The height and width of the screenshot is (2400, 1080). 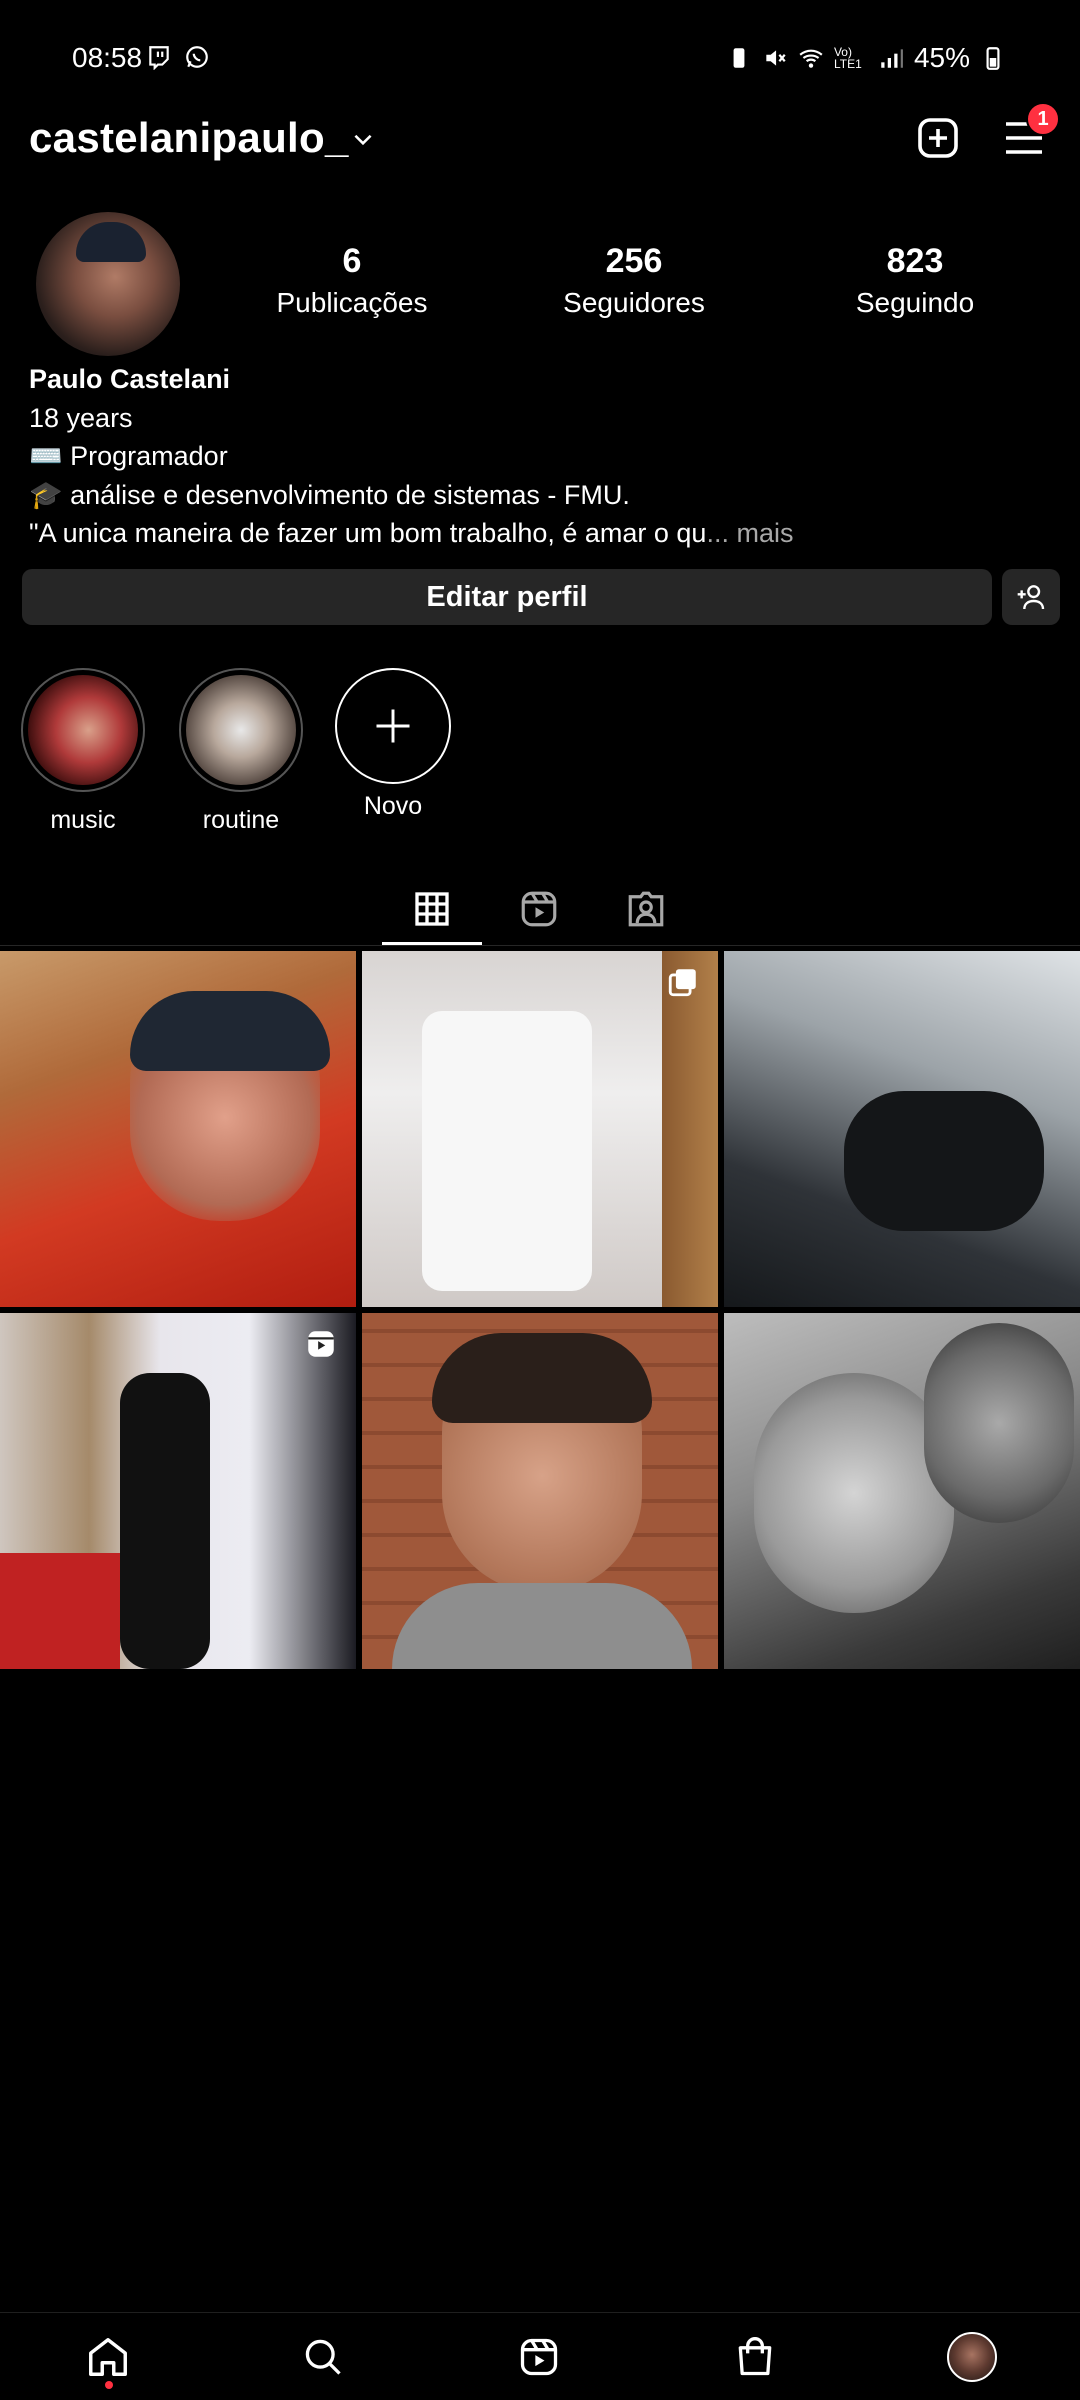 I want to click on stat-following-value: 823, so click(x=915, y=261).